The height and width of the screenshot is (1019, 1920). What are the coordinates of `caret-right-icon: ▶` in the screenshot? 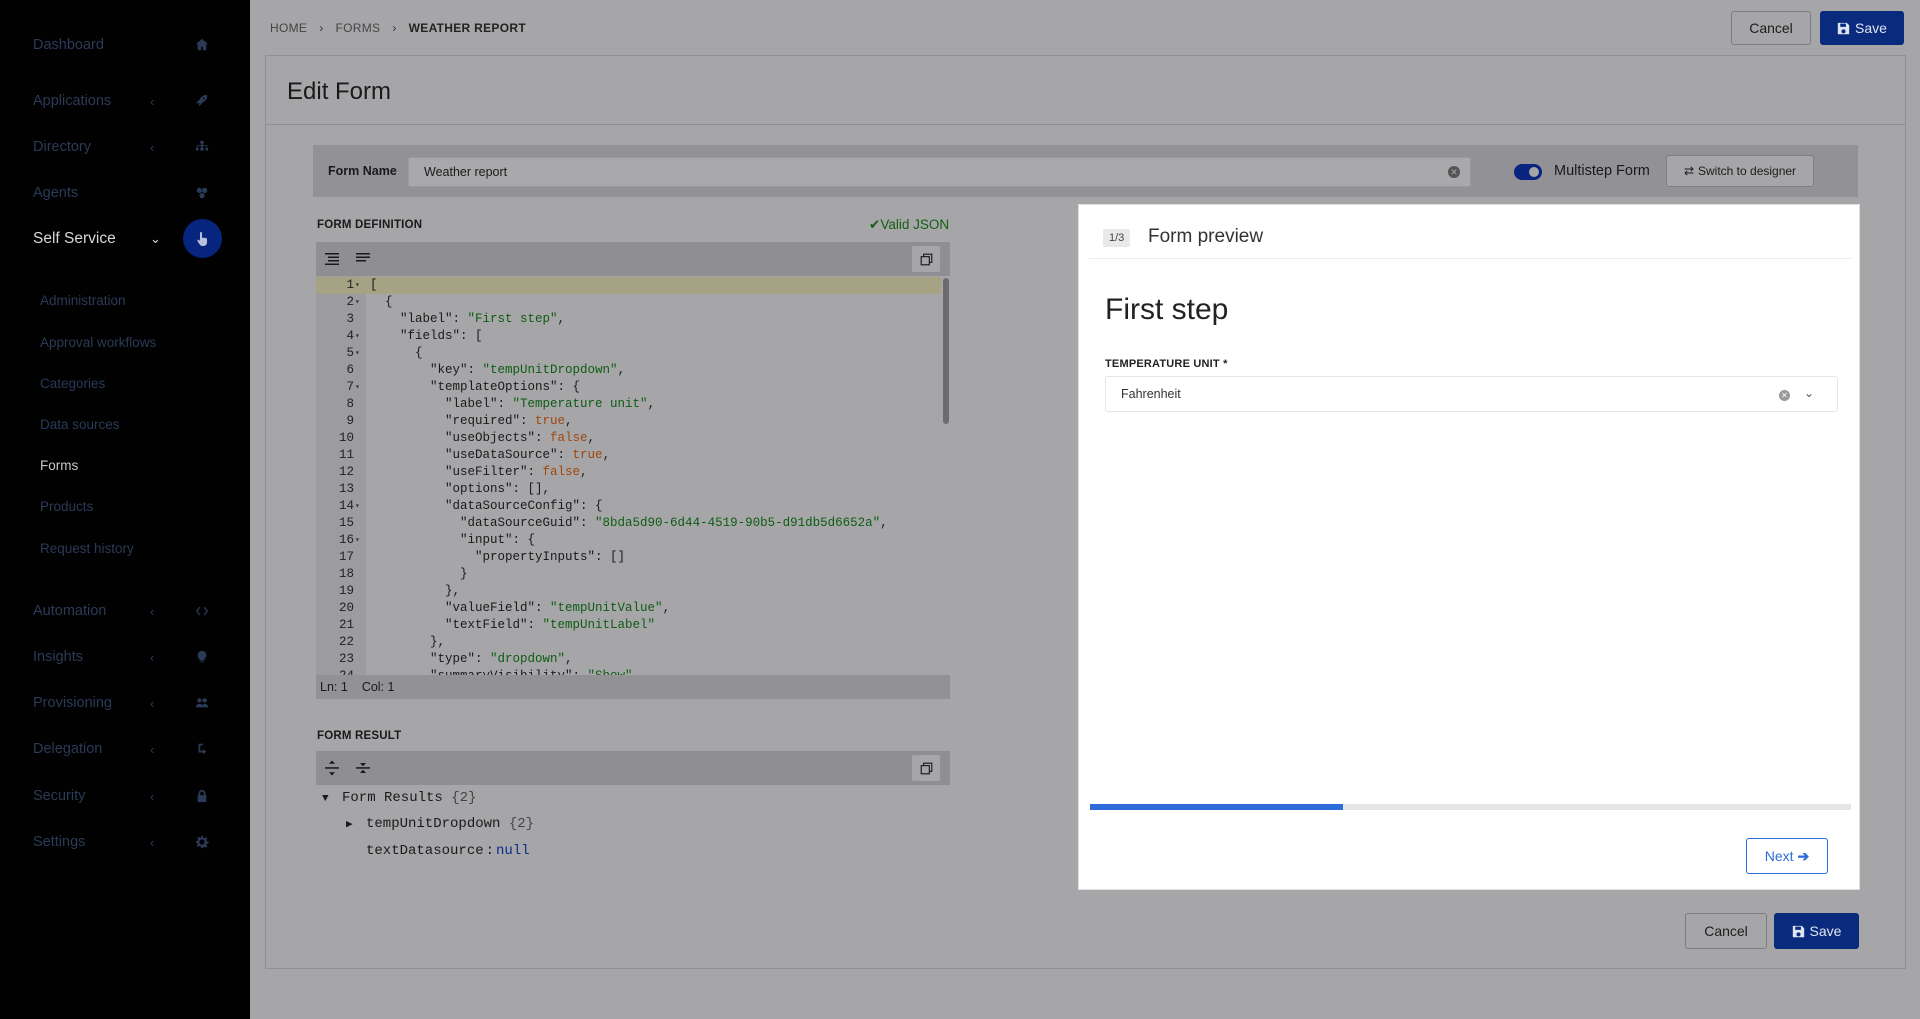 It's located at (356, 825).